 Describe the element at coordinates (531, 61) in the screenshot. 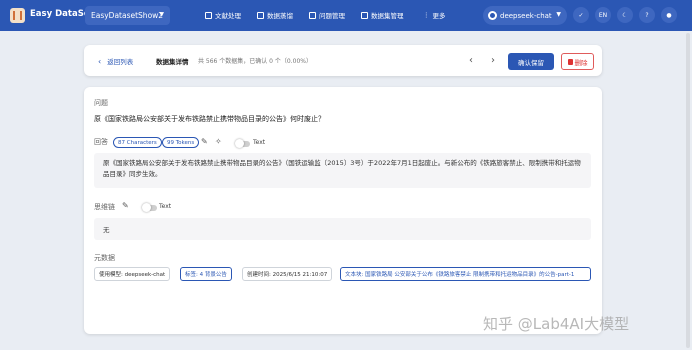

I see `confirm-keep-button: 确认保留` at that location.